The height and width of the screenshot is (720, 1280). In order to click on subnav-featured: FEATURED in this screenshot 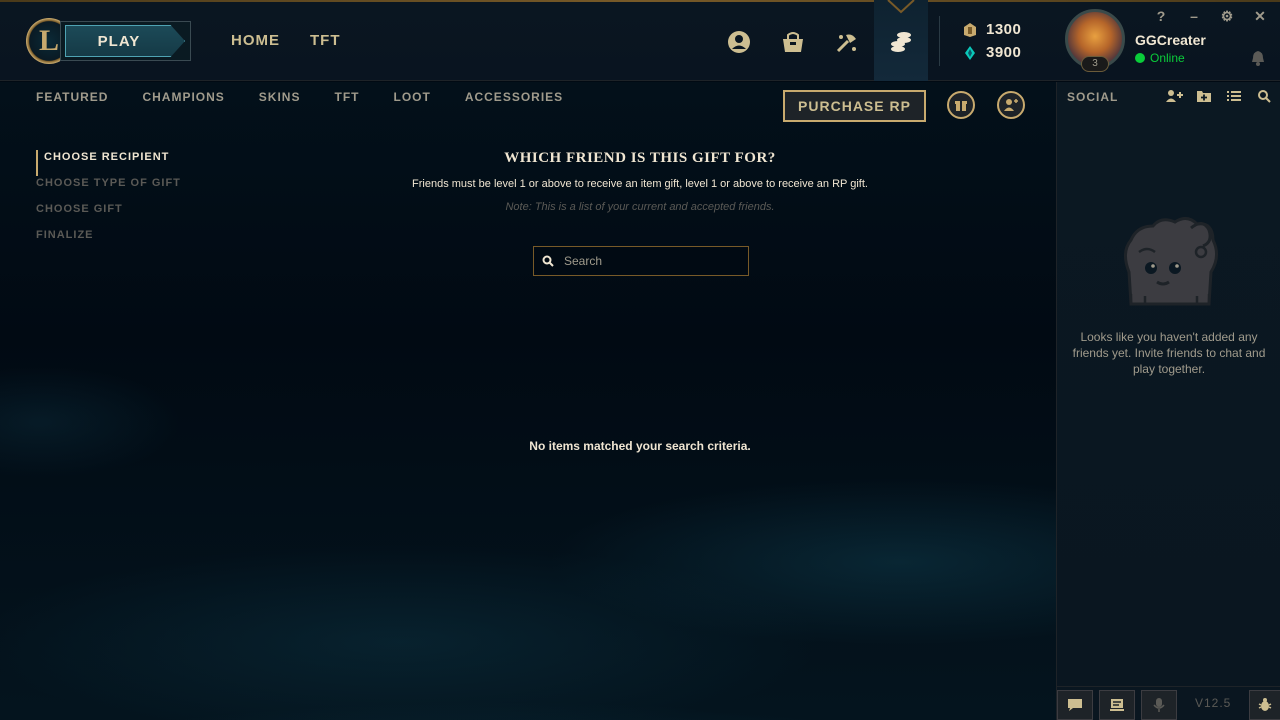, I will do `click(72, 97)`.